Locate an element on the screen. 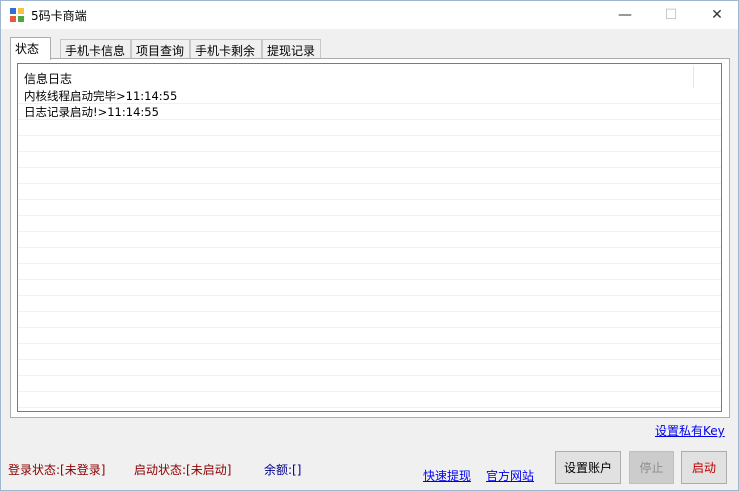 This screenshot has width=739, height=491. log-header: 信息日志 is located at coordinates (48, 79).